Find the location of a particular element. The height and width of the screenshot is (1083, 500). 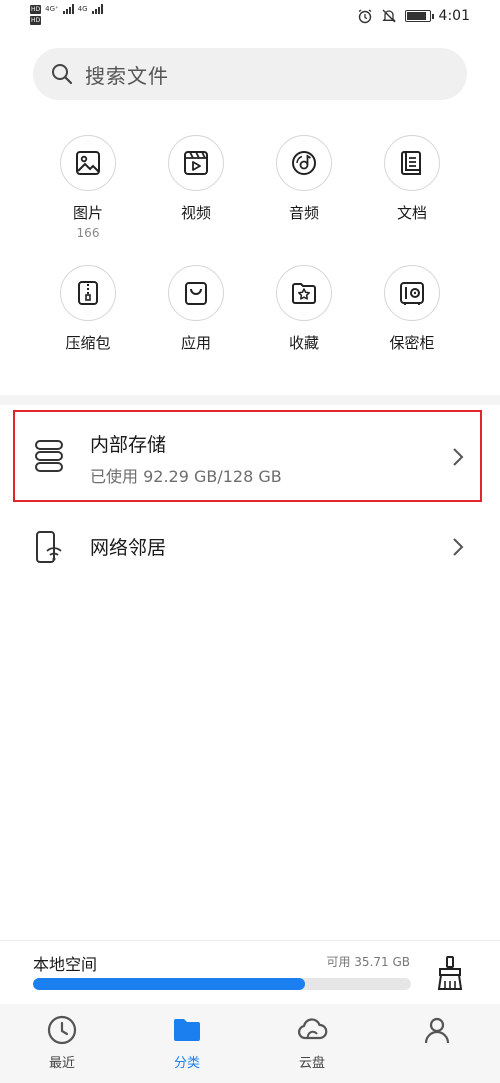

storage-progress-bar is located at coordinates (222, 984).